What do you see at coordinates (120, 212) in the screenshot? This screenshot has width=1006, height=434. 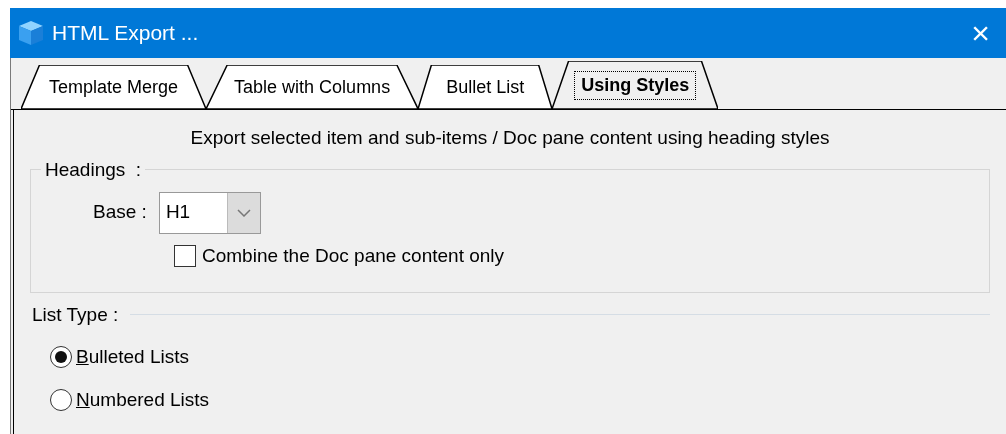 I see `base-label: Base :` at bounding box center [120, 212].